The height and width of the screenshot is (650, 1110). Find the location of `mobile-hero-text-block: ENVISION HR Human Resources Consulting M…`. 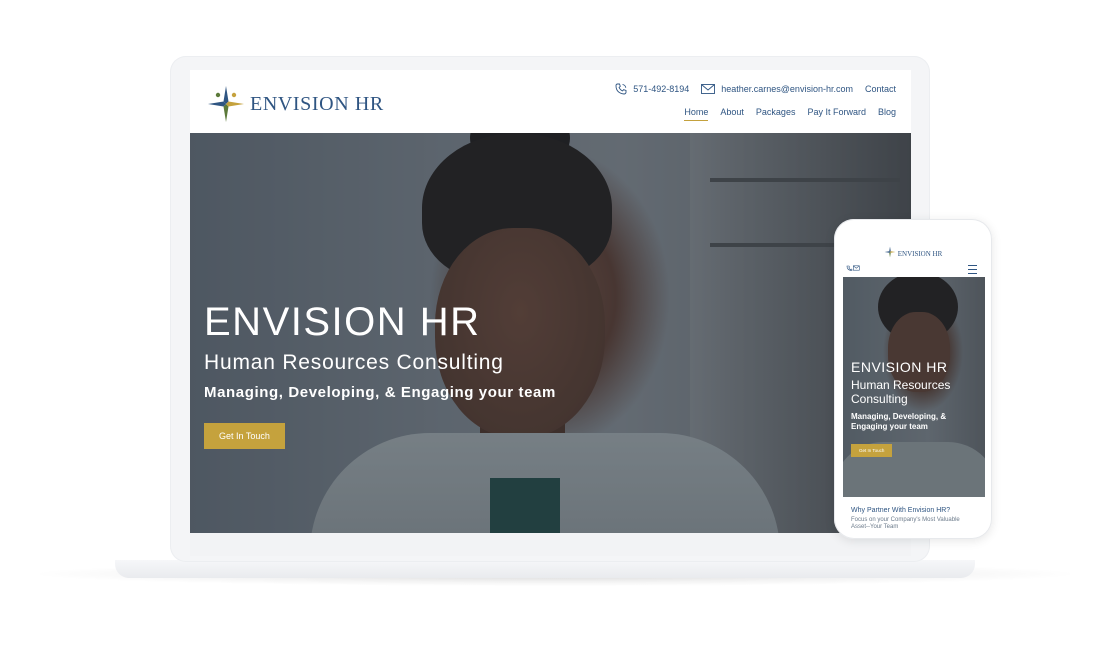

mobile-hero-text-block: ENVISION HR Human Resources Consulting M… is located at coordinates (916, 408).